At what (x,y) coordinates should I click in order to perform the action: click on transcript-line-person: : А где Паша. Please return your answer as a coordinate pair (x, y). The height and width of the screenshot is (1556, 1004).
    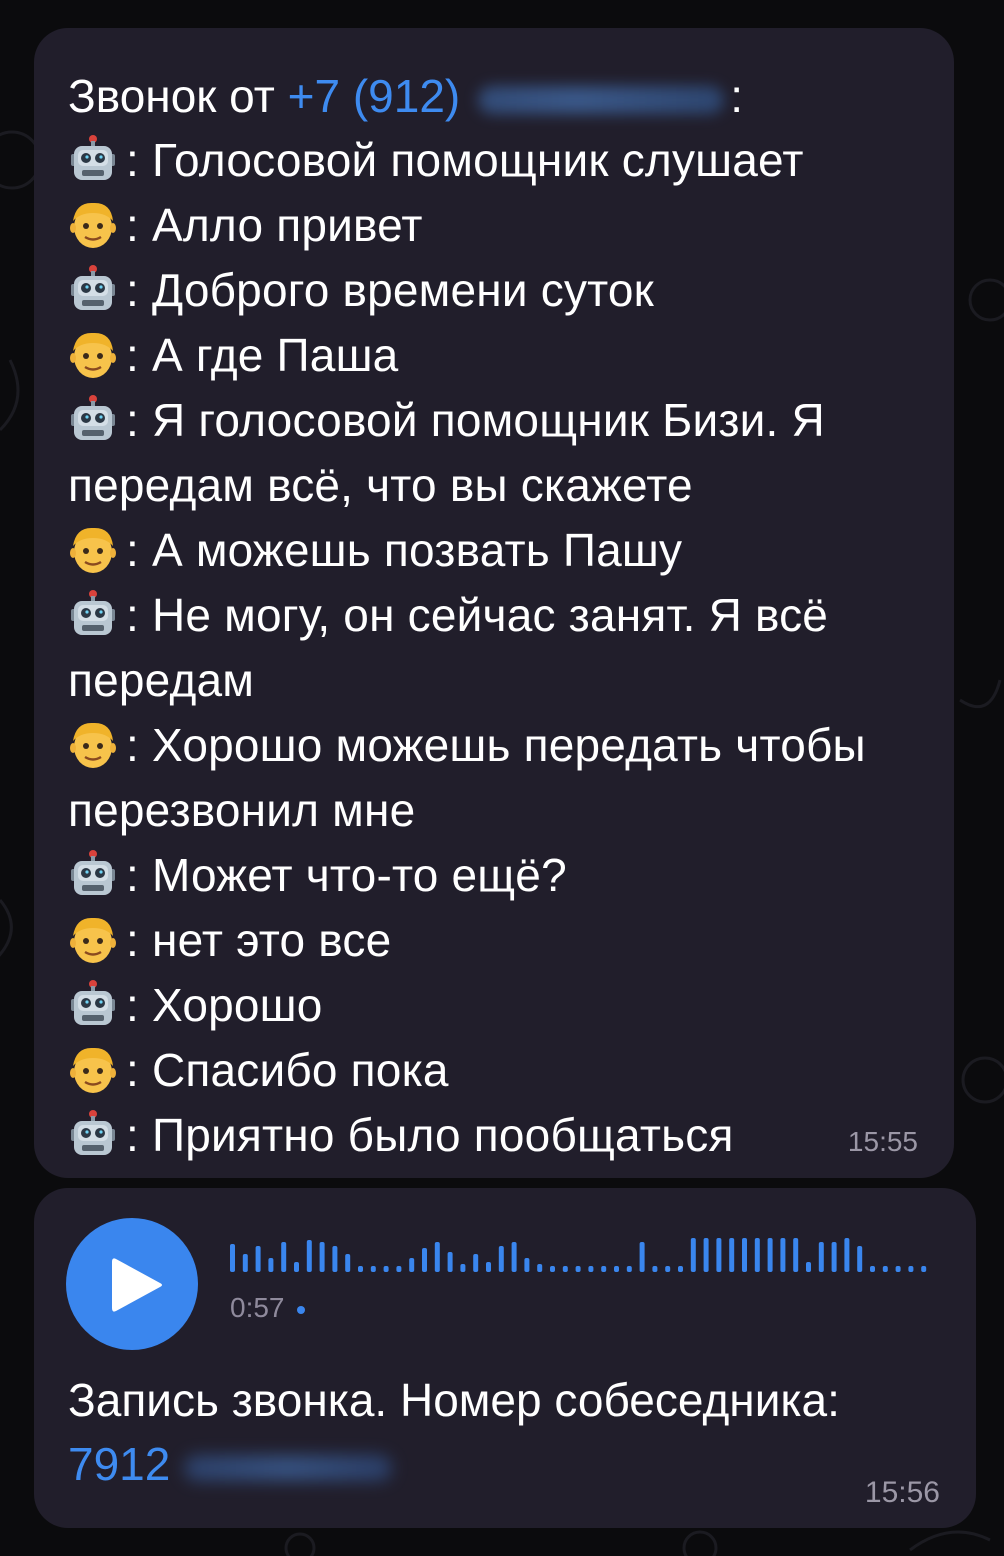
    Looking at the image, I should click on (498, 355).